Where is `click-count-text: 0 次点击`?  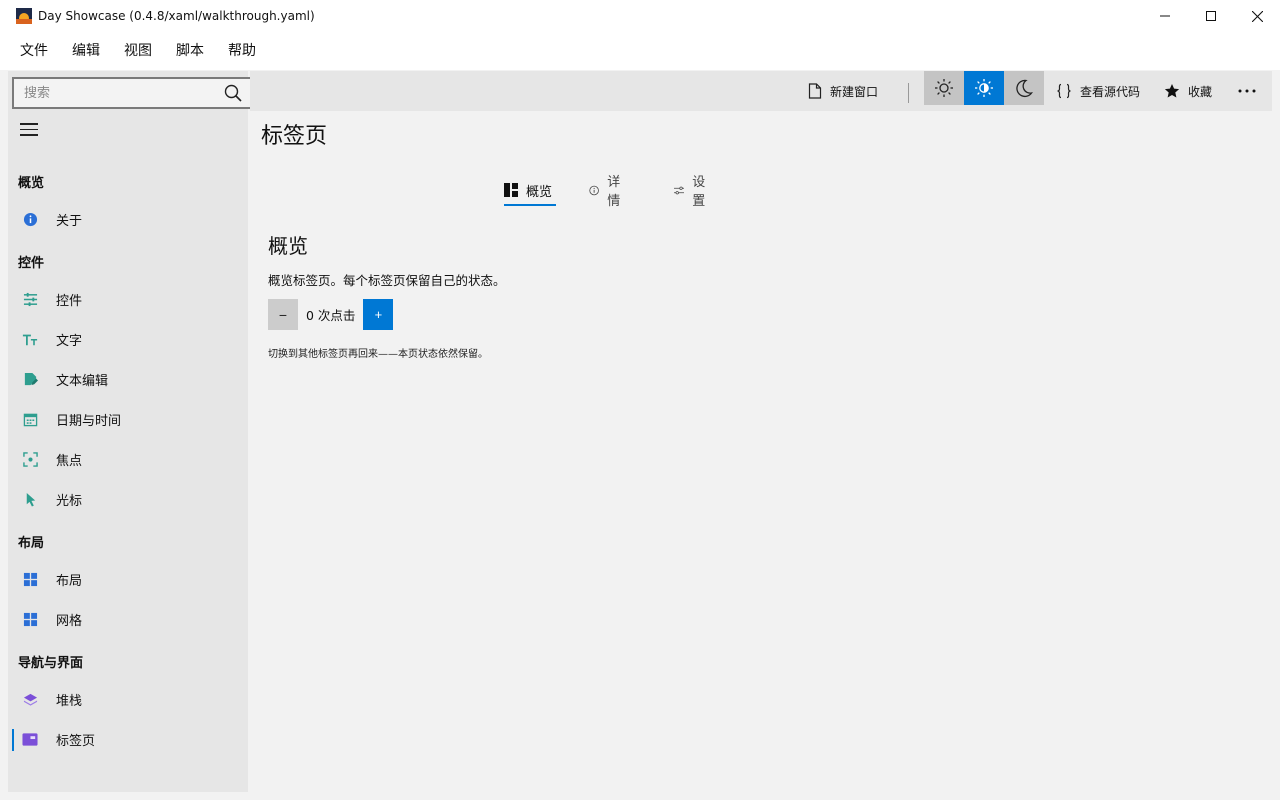 click-count-text: 0 次点击 is located at coordinates (331, 315).